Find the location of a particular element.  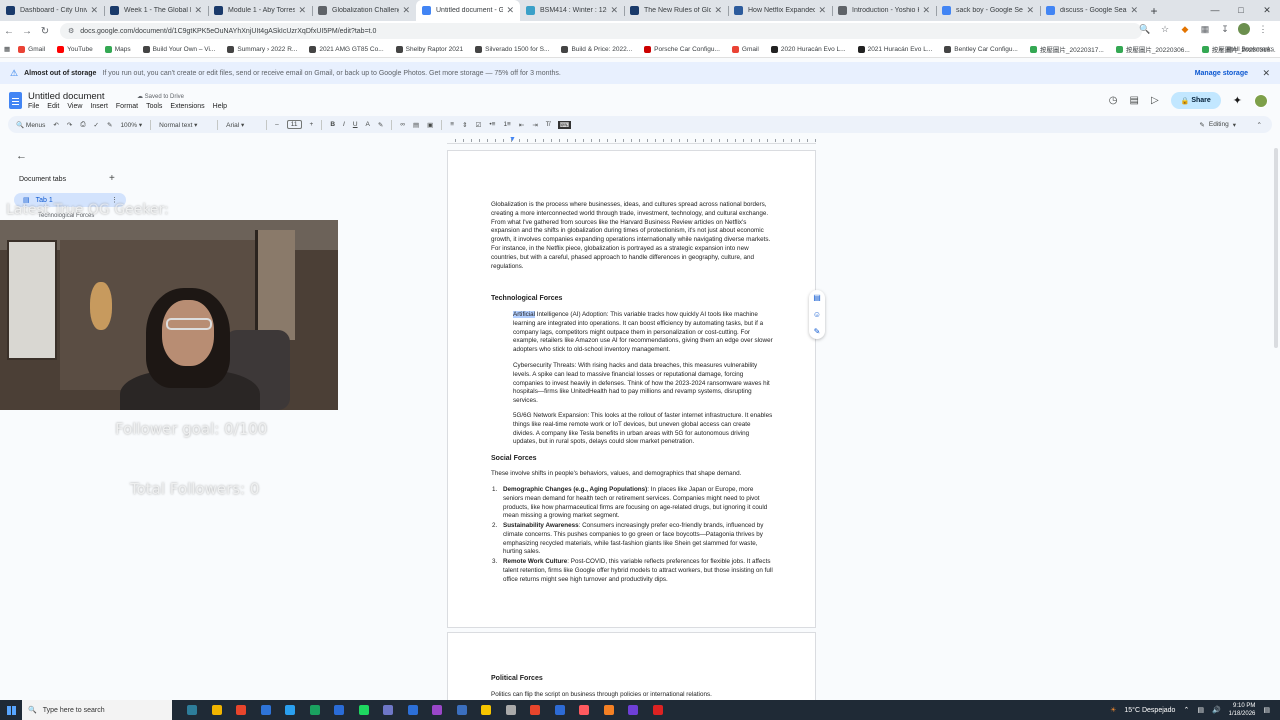

highlight-icon: ✎ is located at coordinates (380, 125).